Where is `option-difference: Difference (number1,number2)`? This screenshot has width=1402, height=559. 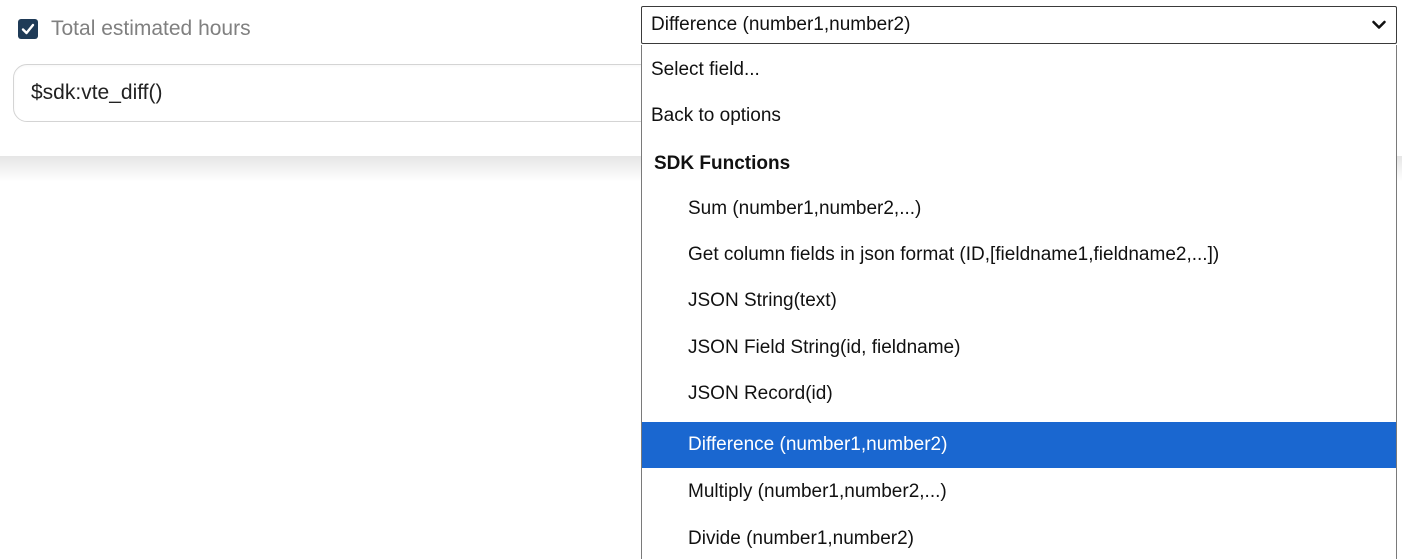 option-difference: Difference (number1,number2) is located at coordinates (1019, 445).